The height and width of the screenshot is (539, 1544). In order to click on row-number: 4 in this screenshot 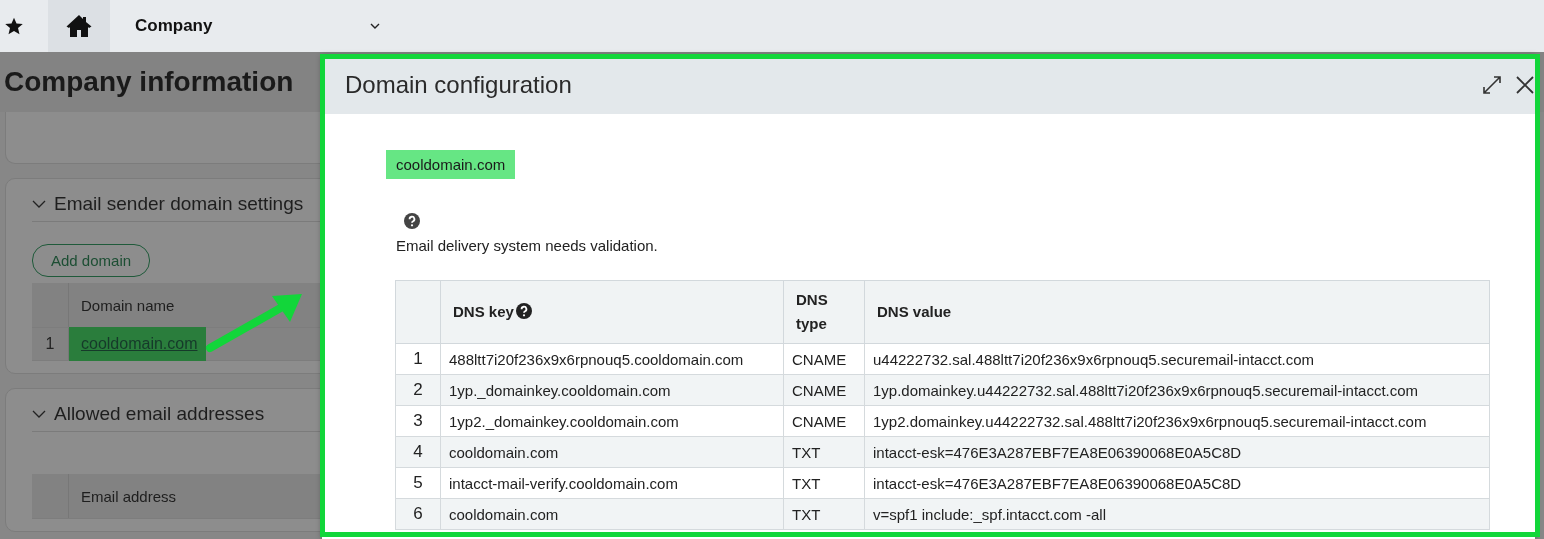, I will do `click(418, 452)`.